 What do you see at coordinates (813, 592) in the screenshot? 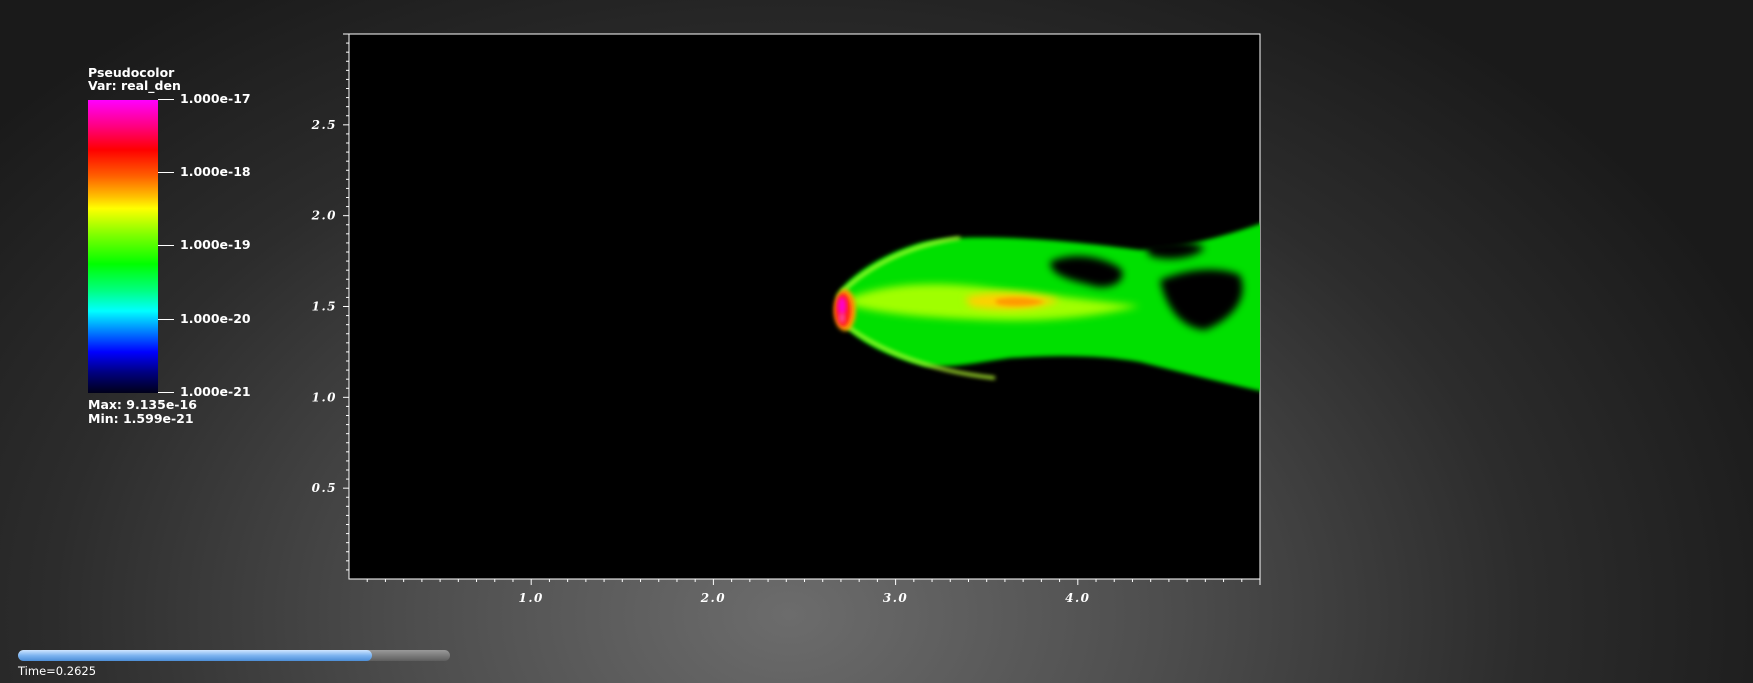
I see `x-axis: 1.0 2.0 3.0 4.0` at bounding box center [813, 592].